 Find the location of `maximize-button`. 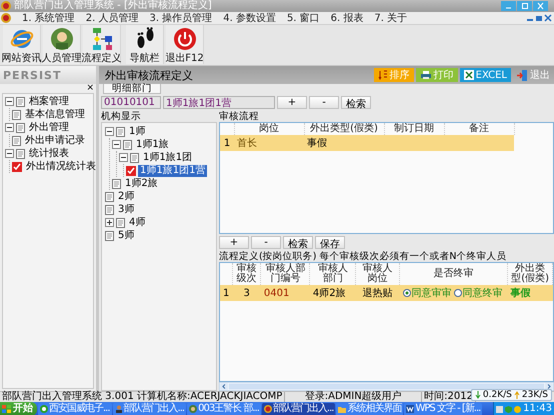

maximize-button is located at coordinates (524, 6).